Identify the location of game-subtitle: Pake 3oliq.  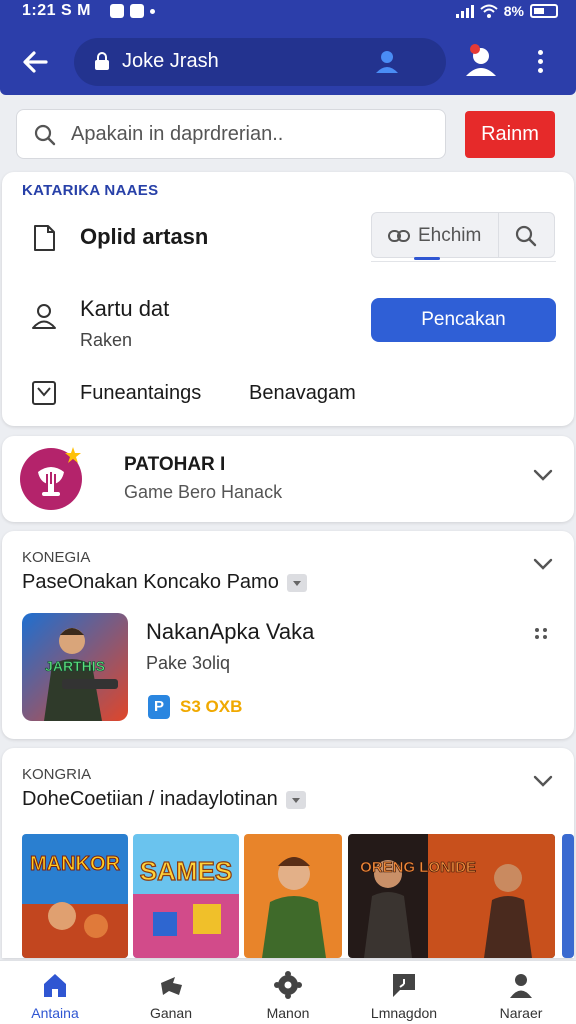
(188, 663).